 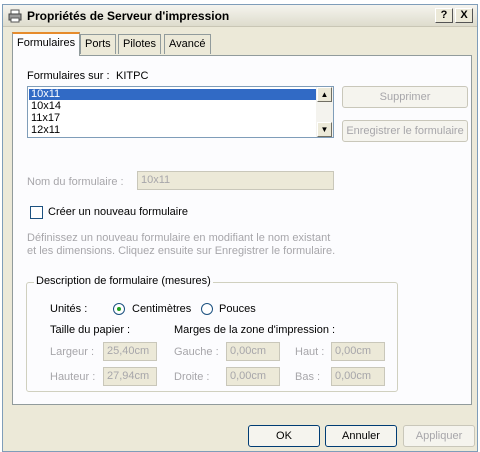 I want to click on unit-cm-radio, so click(x=119, y=309).